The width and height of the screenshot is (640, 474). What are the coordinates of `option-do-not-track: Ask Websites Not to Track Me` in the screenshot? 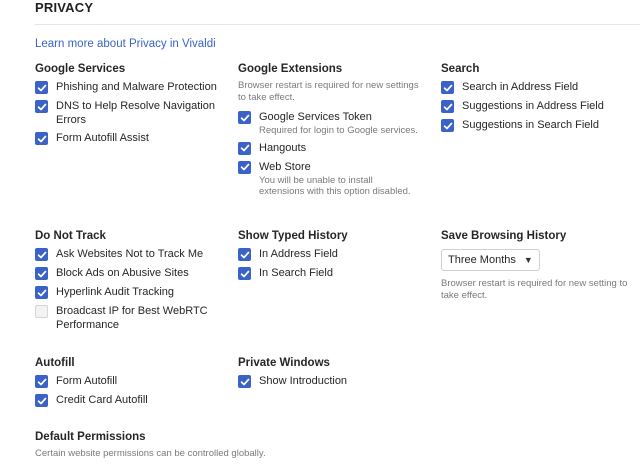 It's located at (133, 254).